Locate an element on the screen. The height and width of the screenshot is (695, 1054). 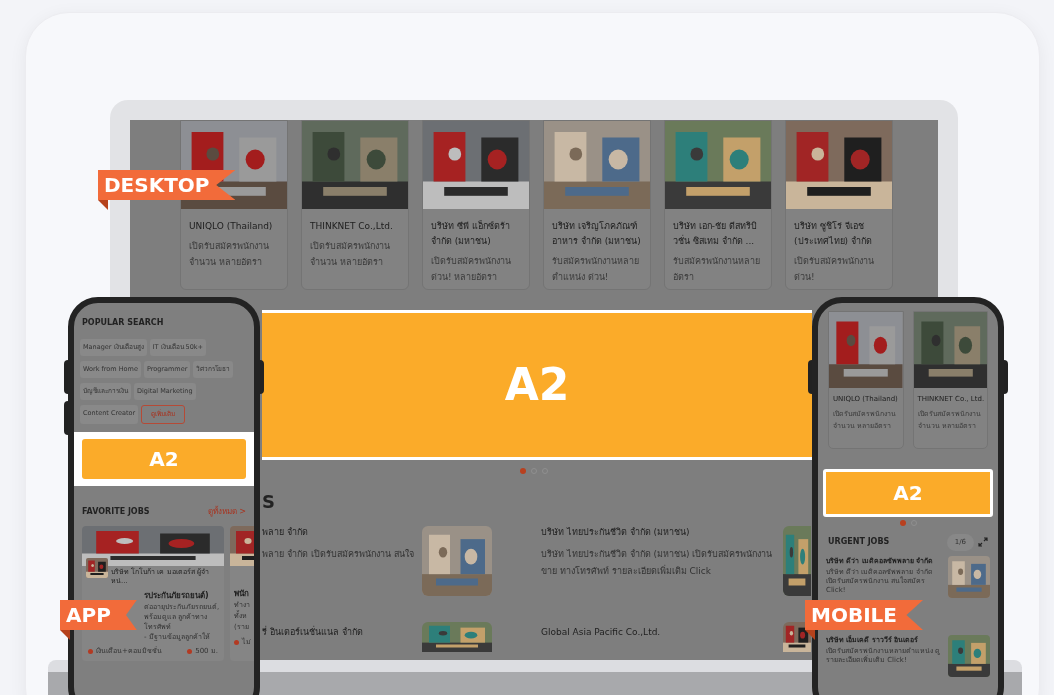
company-card: บริษัท ซูชิโร่ จีเอช (ประเทศไทย) จำกัด เปิดรับสมัครพนักงาน ด่วน! is located at coordinates (839, 205).